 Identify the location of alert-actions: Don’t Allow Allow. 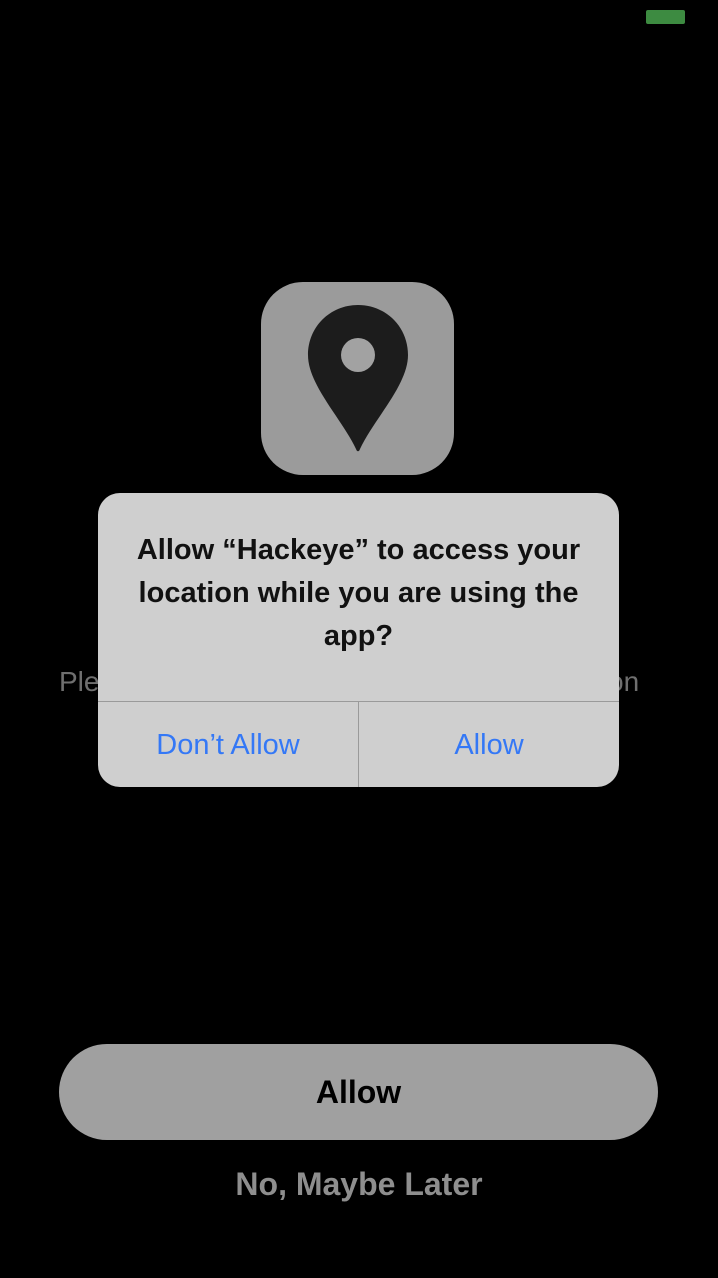
(358, 744).